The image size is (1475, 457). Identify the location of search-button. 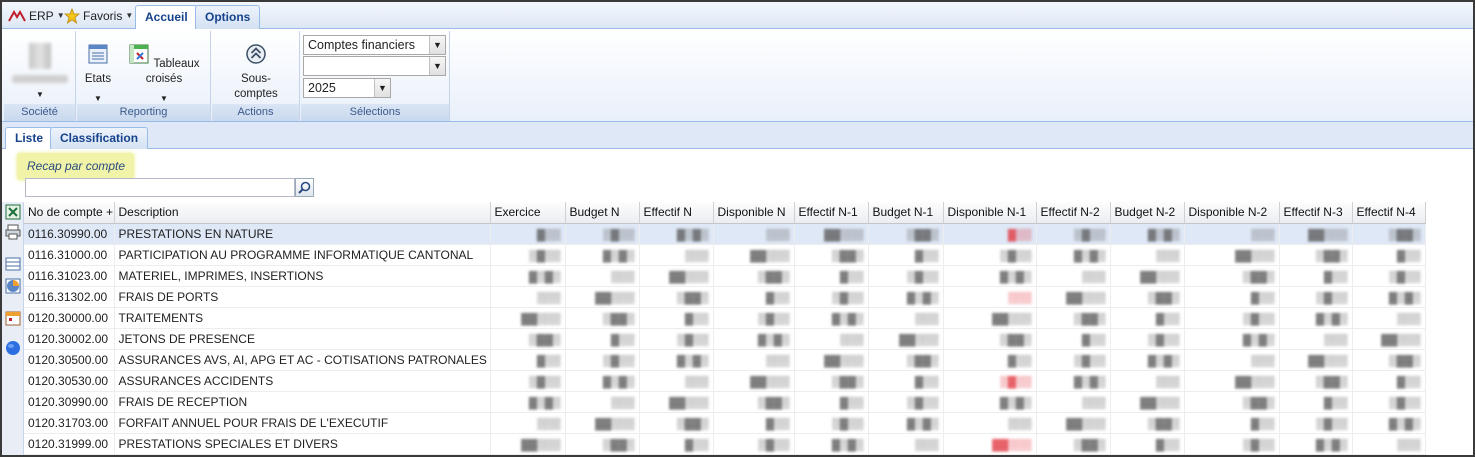
(304, 187).